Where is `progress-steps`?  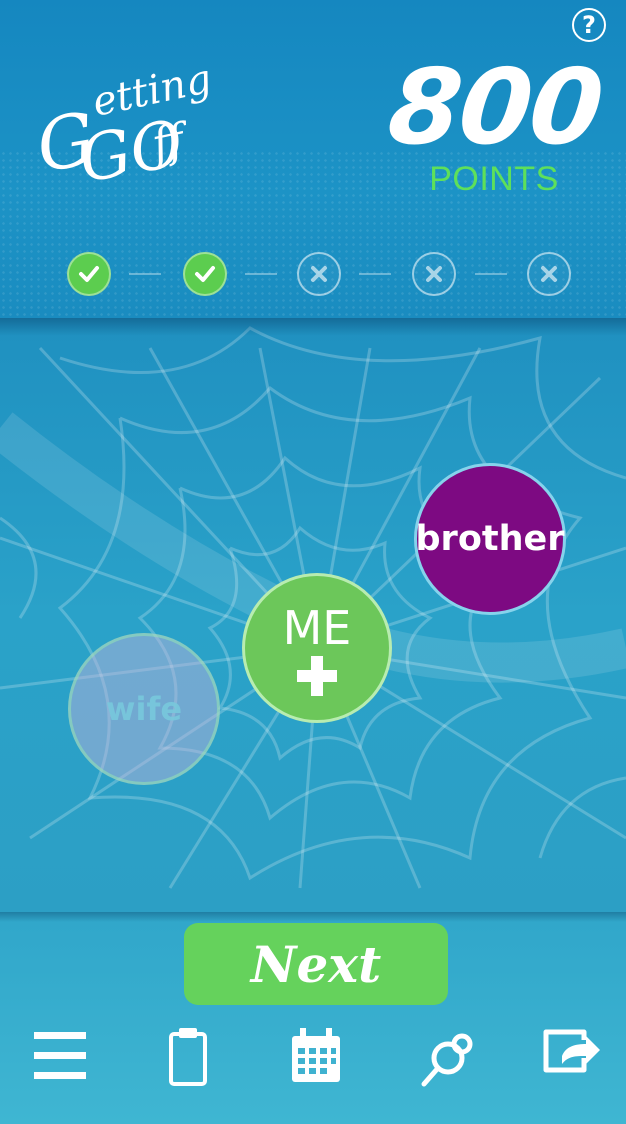 progress-steps is located at coordinates (321, 275).